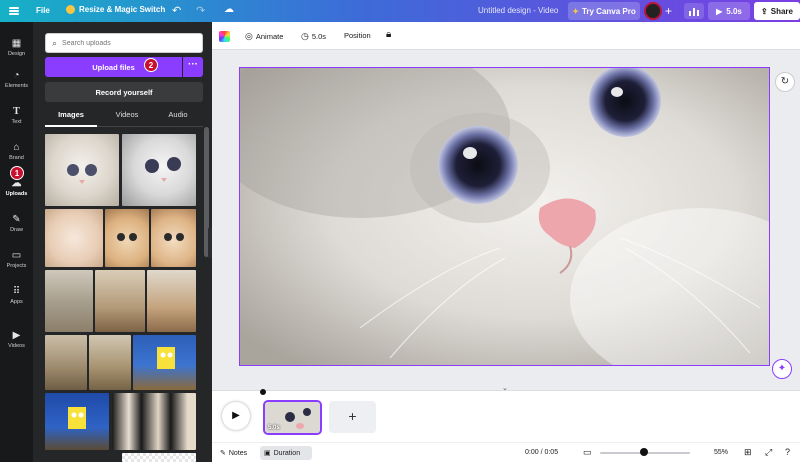 This screenshot has height=462, width=800. I want to click on rail-item-apps: ⠿ Apps, so click(16, 295).